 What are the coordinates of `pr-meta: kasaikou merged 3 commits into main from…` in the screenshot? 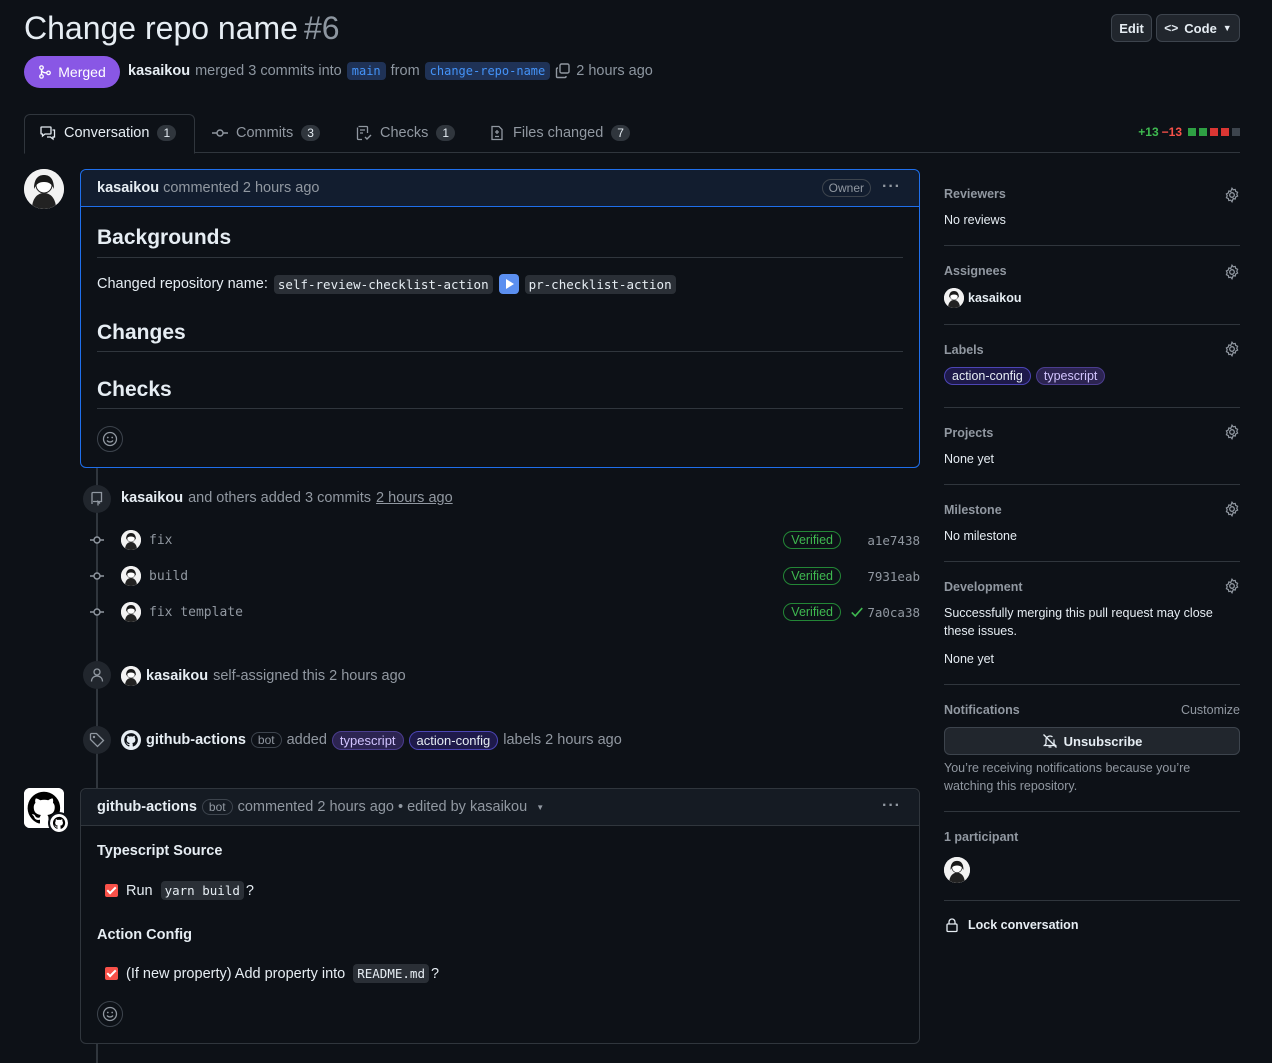 It's located at (390, 71).